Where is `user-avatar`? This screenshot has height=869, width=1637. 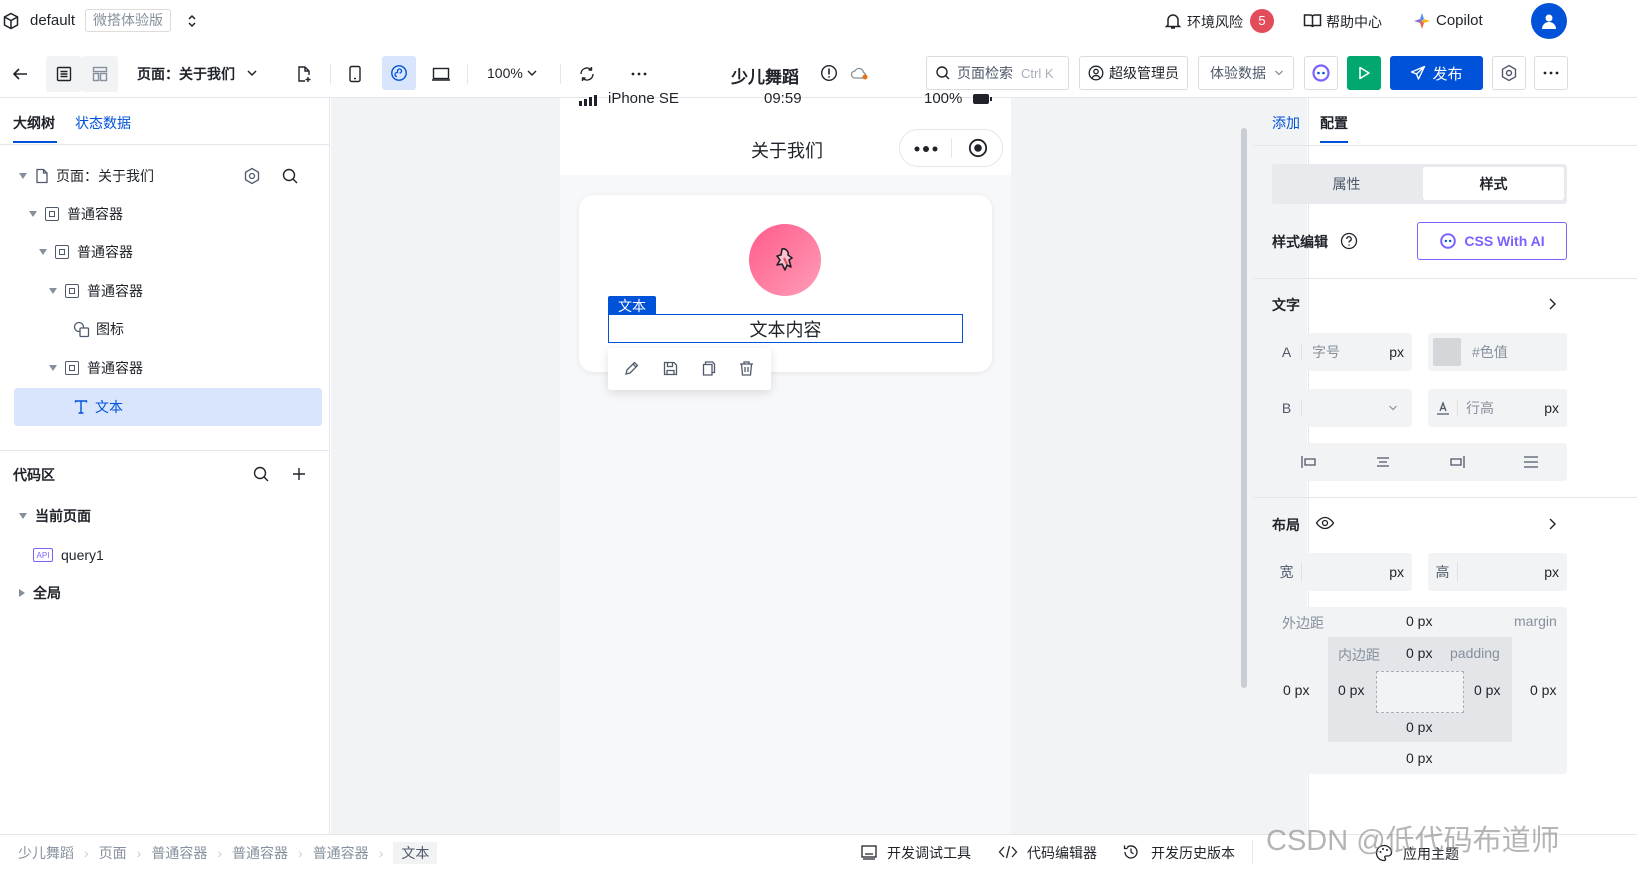
user-avatar is located at coordinates (1549, 21).